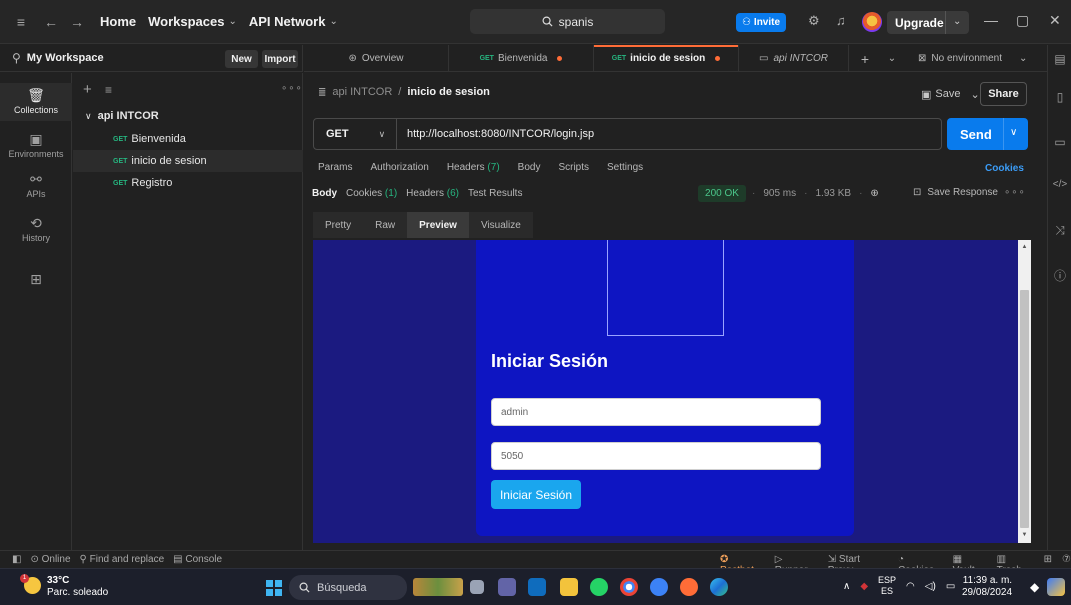  Describe the element at coordinates (399, 170) in the screenshot. I see `tab-authorization: Authorization` at that location.